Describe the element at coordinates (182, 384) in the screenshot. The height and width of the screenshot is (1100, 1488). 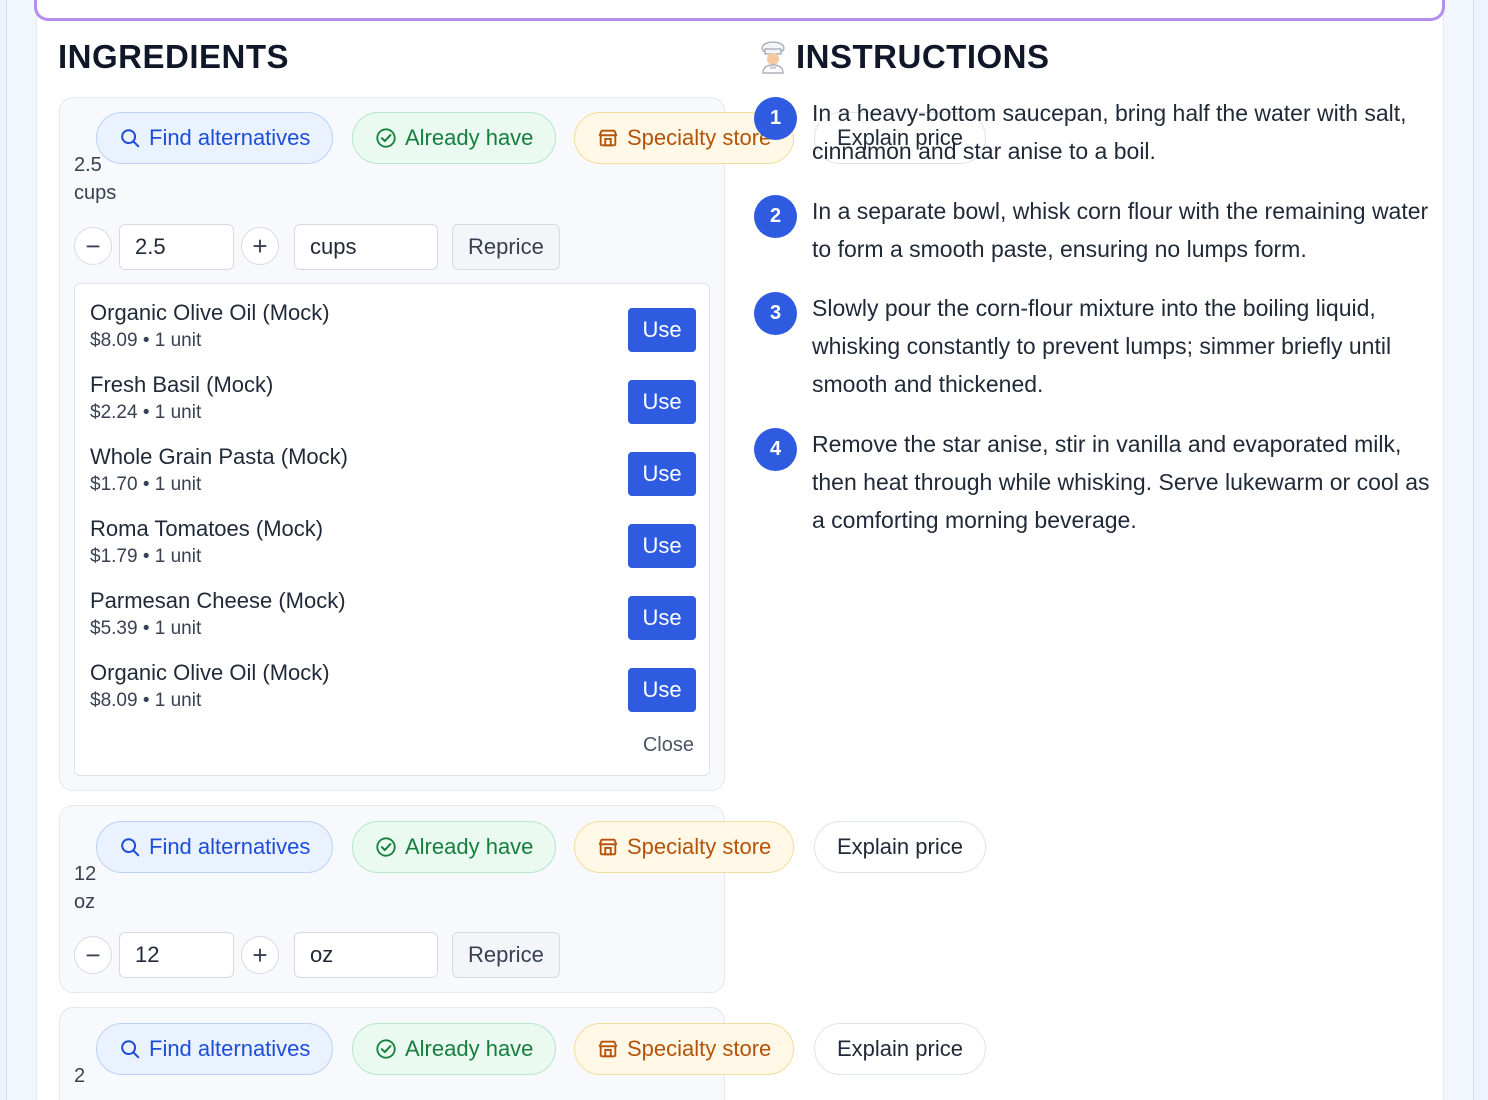
I see `alternative-name: Fresh Basil (Mock)` at that location.